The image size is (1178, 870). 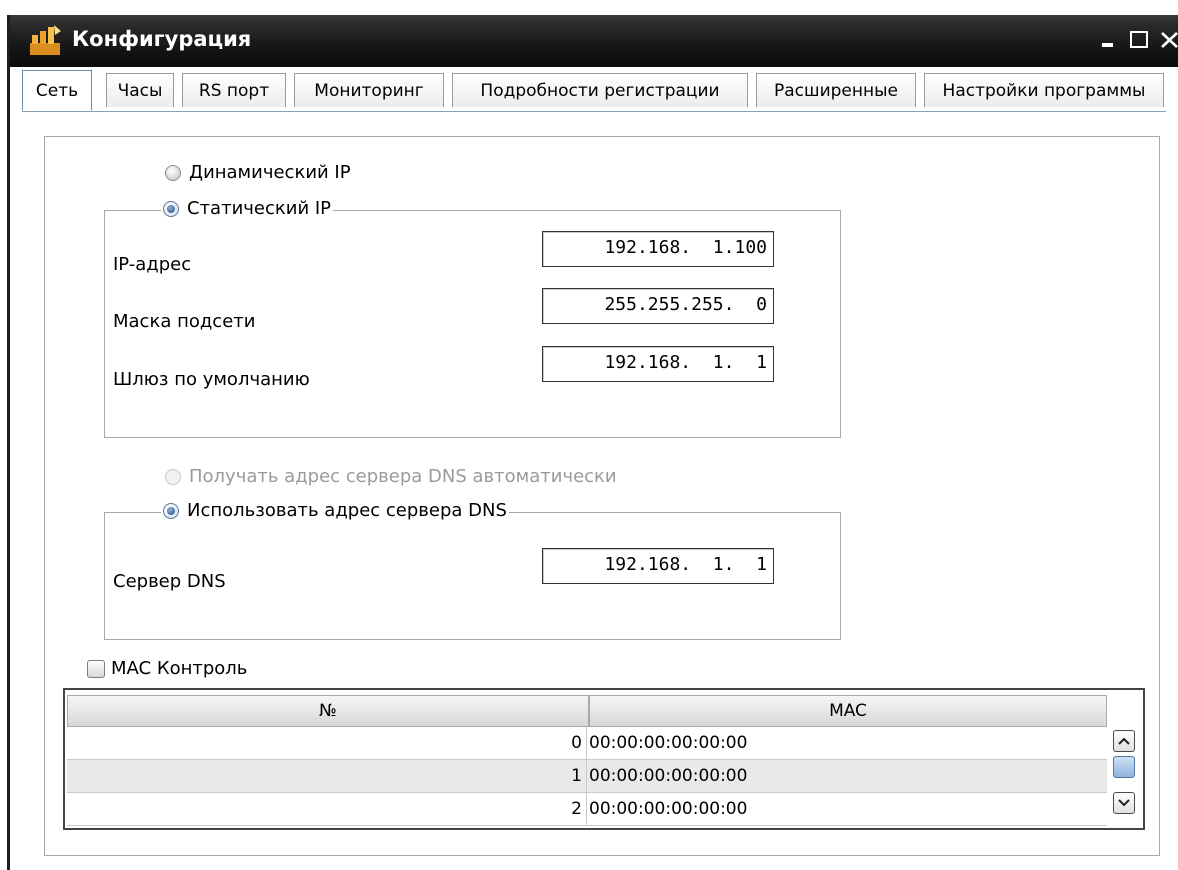 What do you see at coordinates (1124, 767) in the screenshot?
I see `scroll-thumb` at bounding box center [1124, 767].